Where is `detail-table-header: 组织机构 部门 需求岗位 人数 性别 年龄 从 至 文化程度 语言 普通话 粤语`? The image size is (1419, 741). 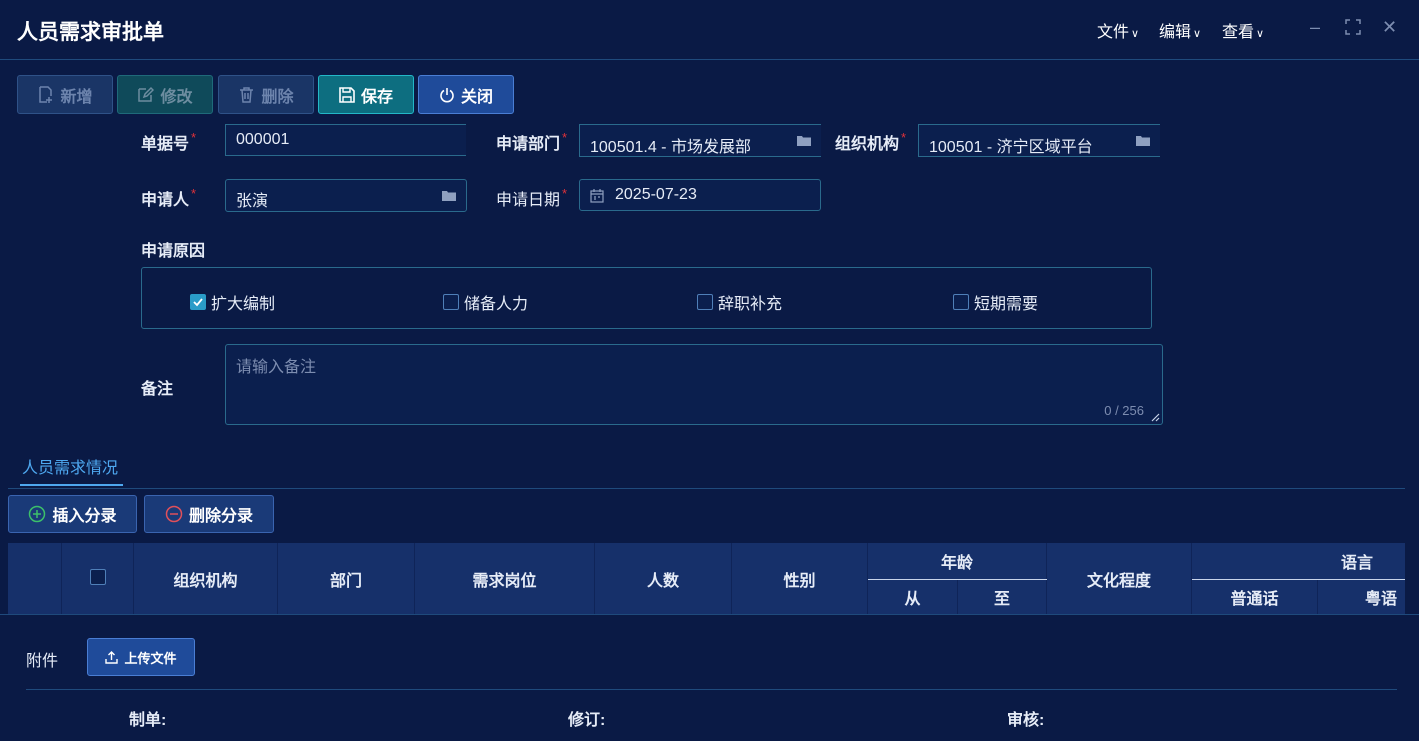
detail-table-header: 组织机构 部门 需求岗位 人数 性别 年龄 从 至 文化程度 语言 普通话 粤语 is located at coordinates (706, 578).